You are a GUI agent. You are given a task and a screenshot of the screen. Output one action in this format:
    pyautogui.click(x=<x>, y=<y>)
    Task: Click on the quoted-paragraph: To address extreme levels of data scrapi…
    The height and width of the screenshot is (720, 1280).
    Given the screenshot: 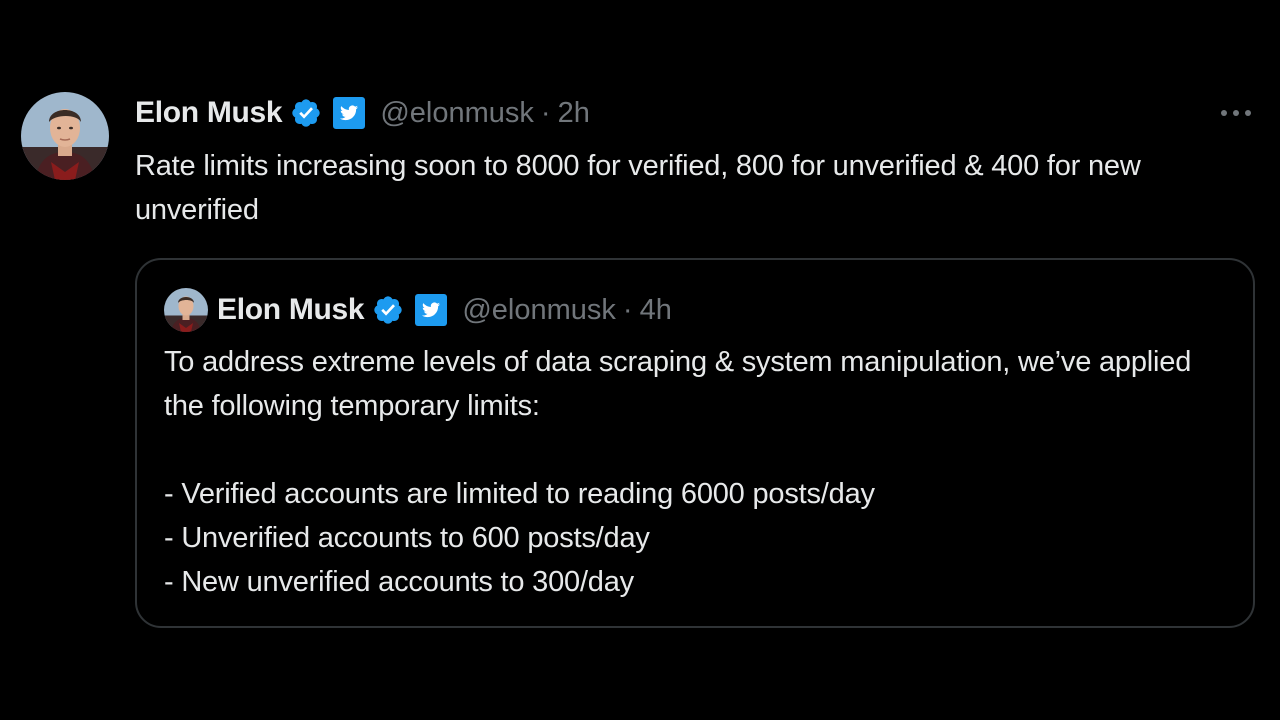 What is the action you would take?
    pyautogui.click(x=678, y=384)
    